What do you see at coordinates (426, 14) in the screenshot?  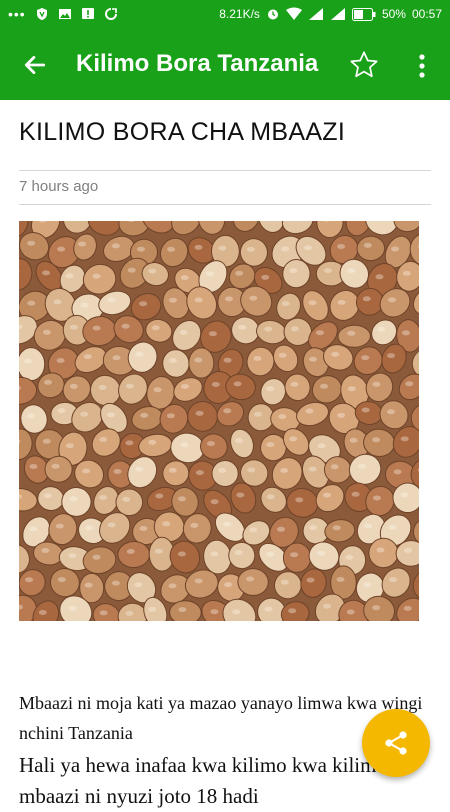 I see `clock: 00:57` at bounding box center [426, 14].